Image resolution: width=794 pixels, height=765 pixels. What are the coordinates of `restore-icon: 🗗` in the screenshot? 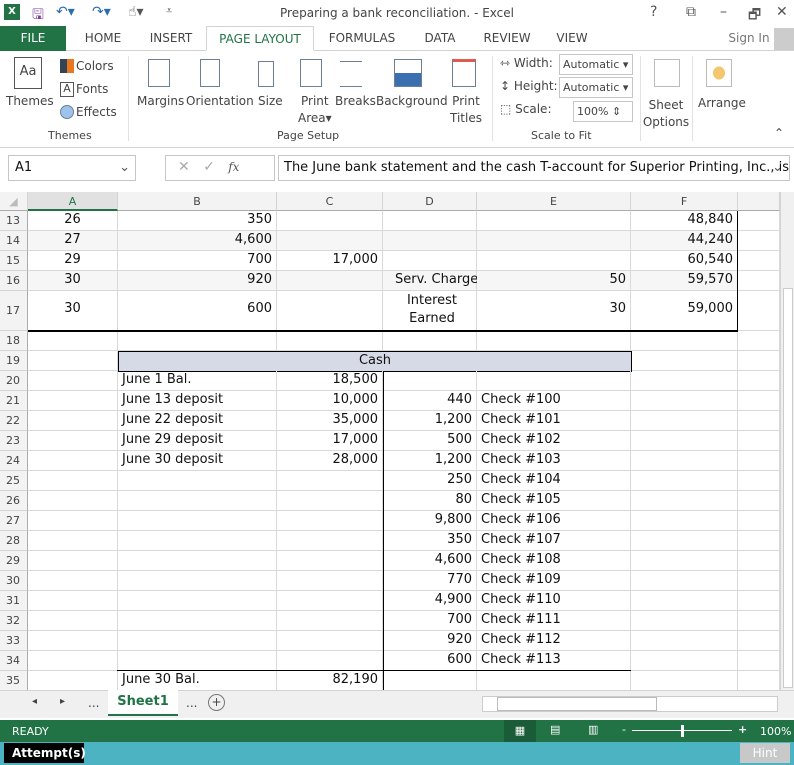 It's located at (754, 16).